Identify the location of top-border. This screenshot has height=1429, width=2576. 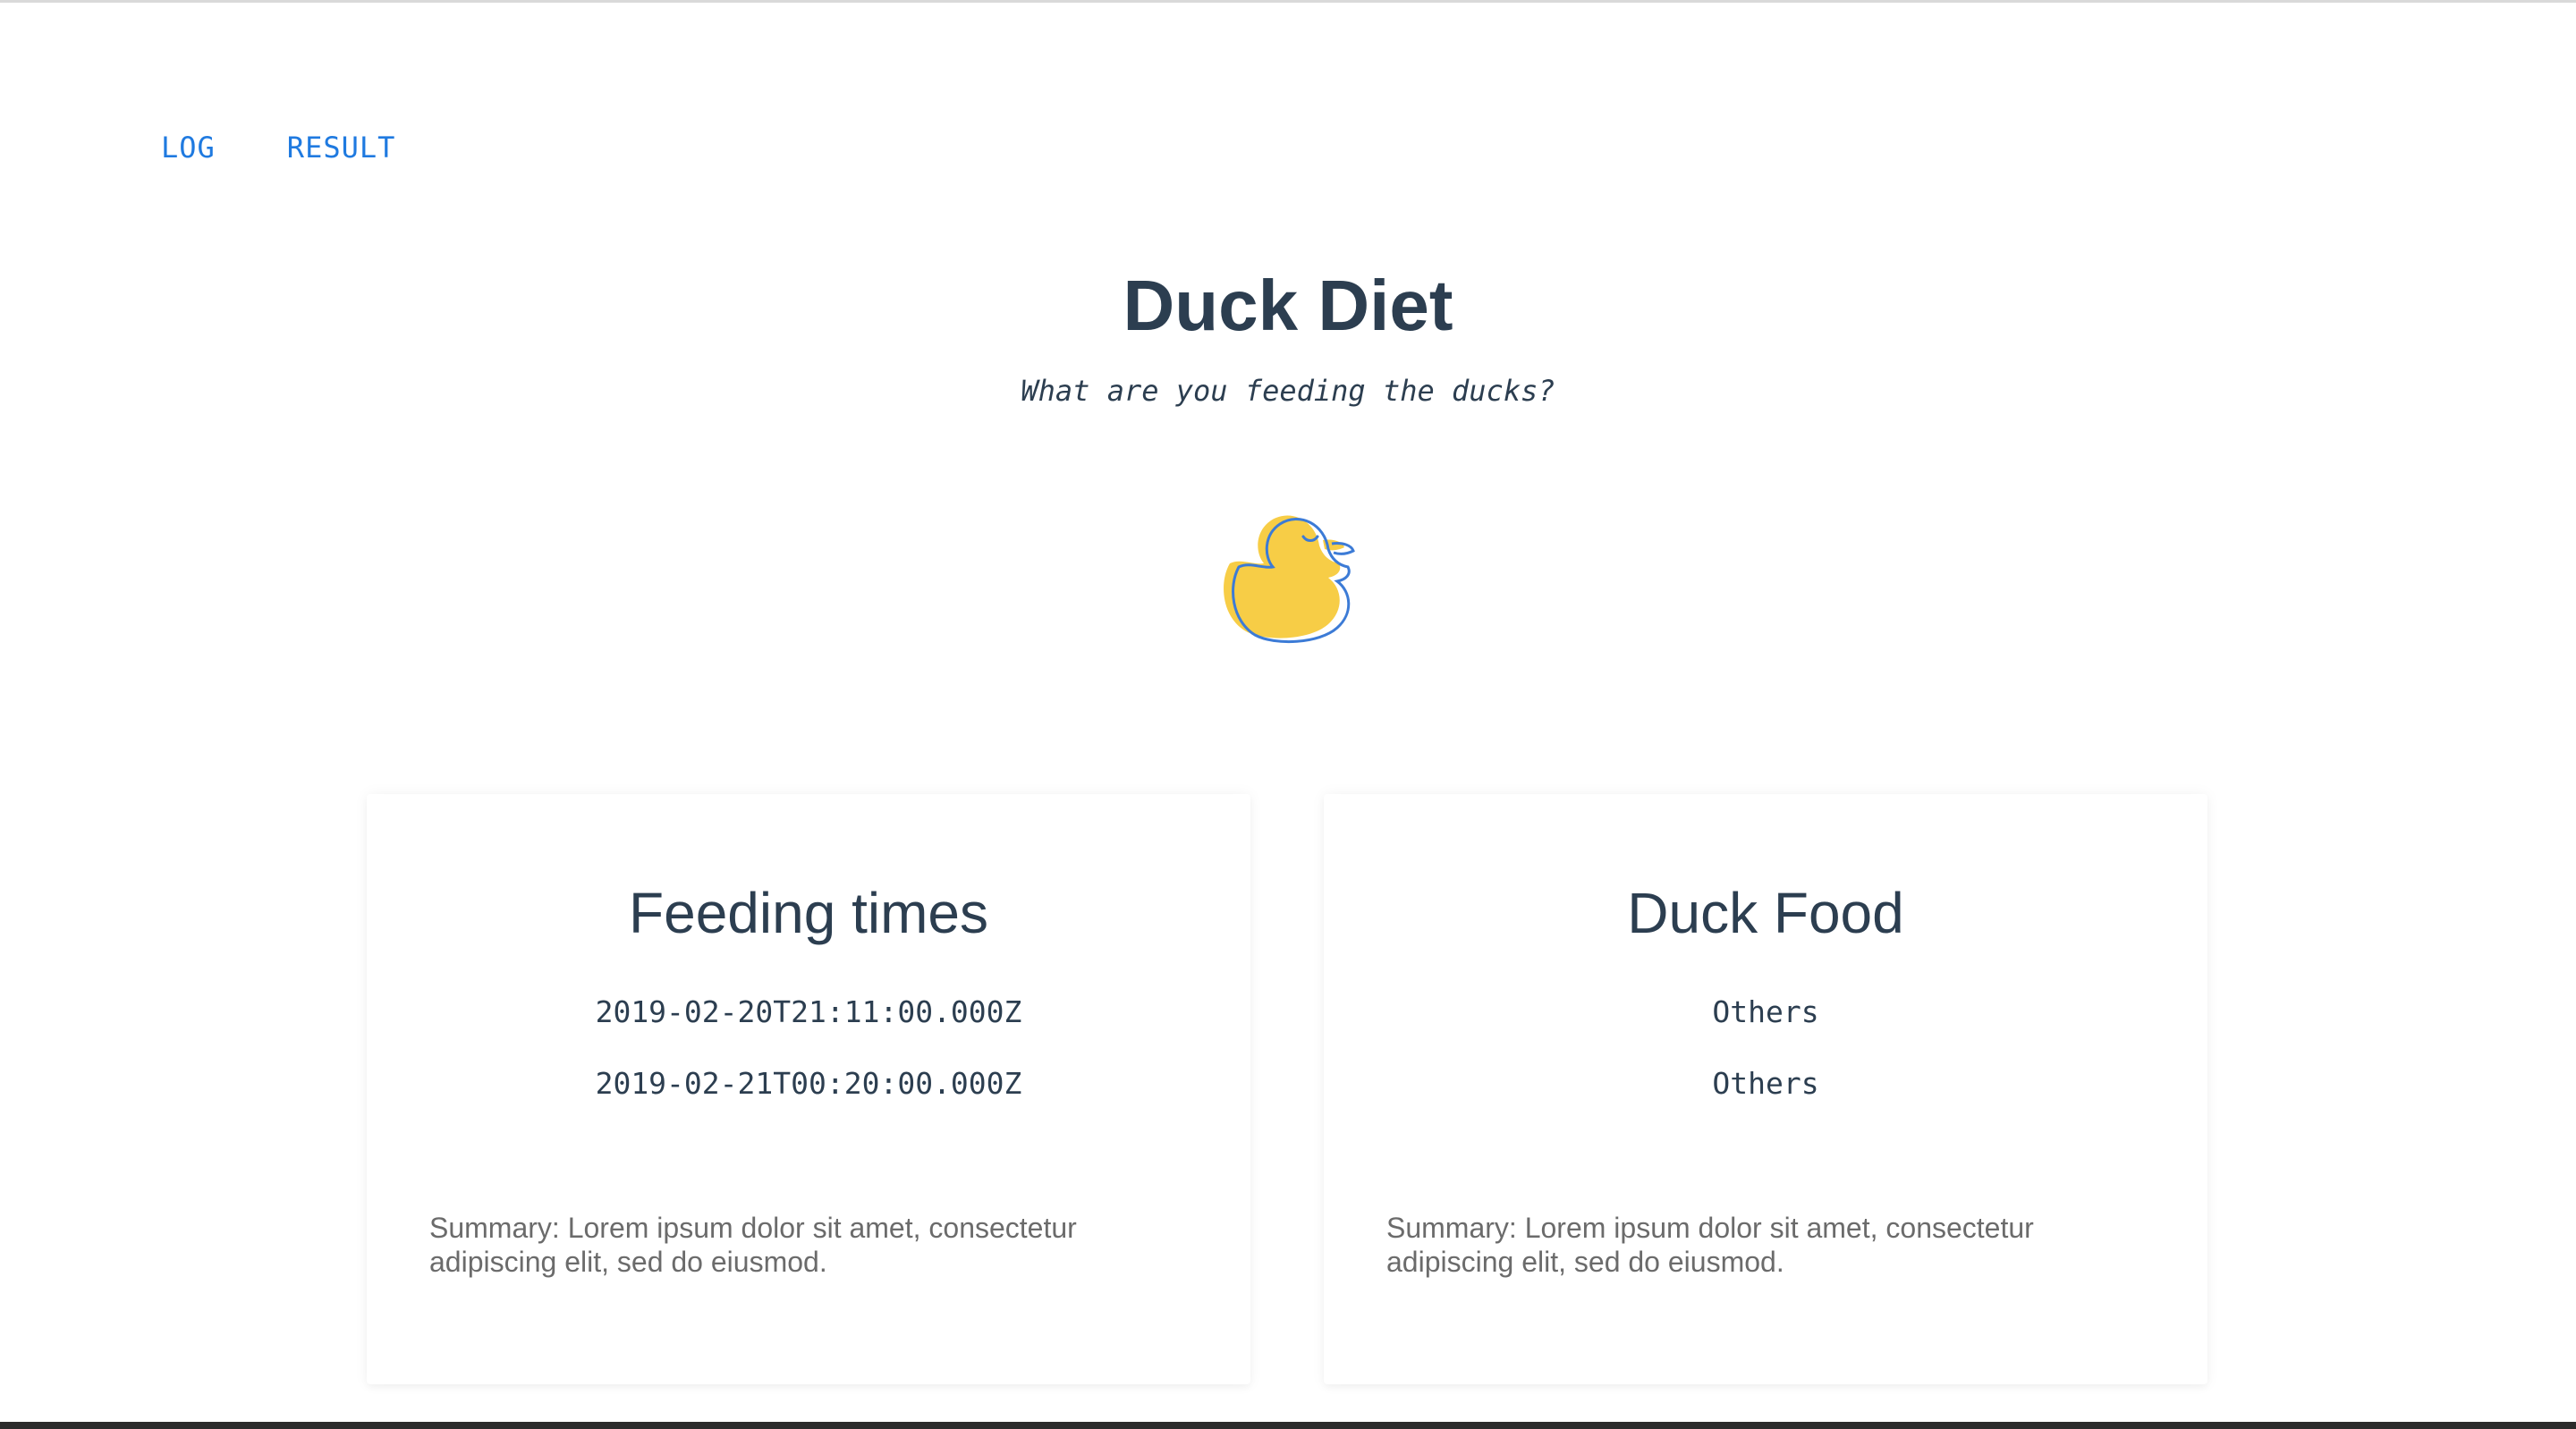
(1288, 1).